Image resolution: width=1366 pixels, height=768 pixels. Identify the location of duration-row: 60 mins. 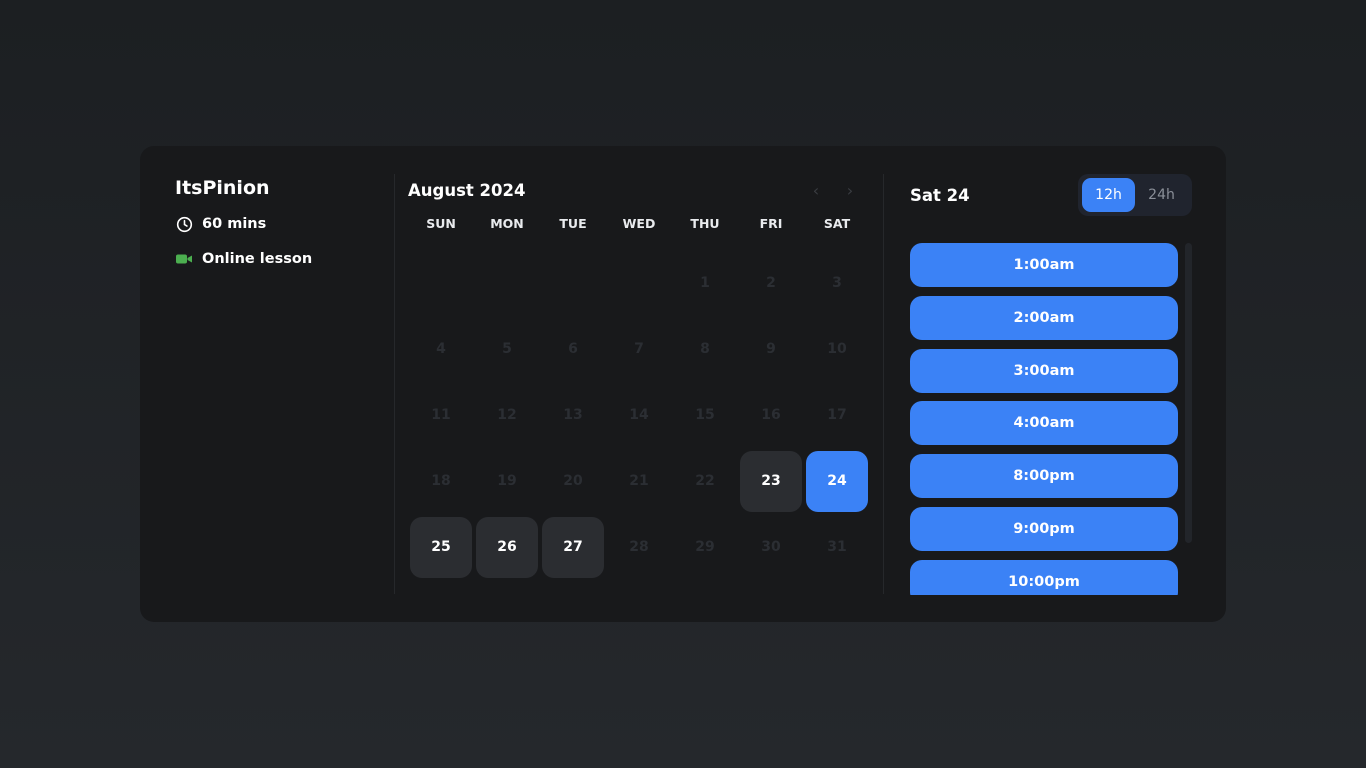
(285, 224).